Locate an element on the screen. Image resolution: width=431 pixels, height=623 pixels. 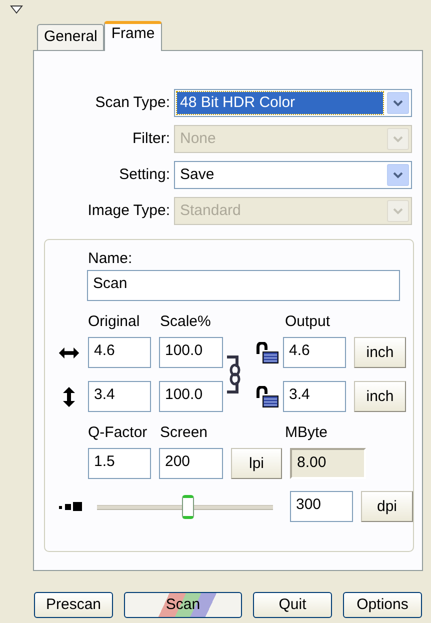
unit-button: lpi is located at coordinates (256, 463).